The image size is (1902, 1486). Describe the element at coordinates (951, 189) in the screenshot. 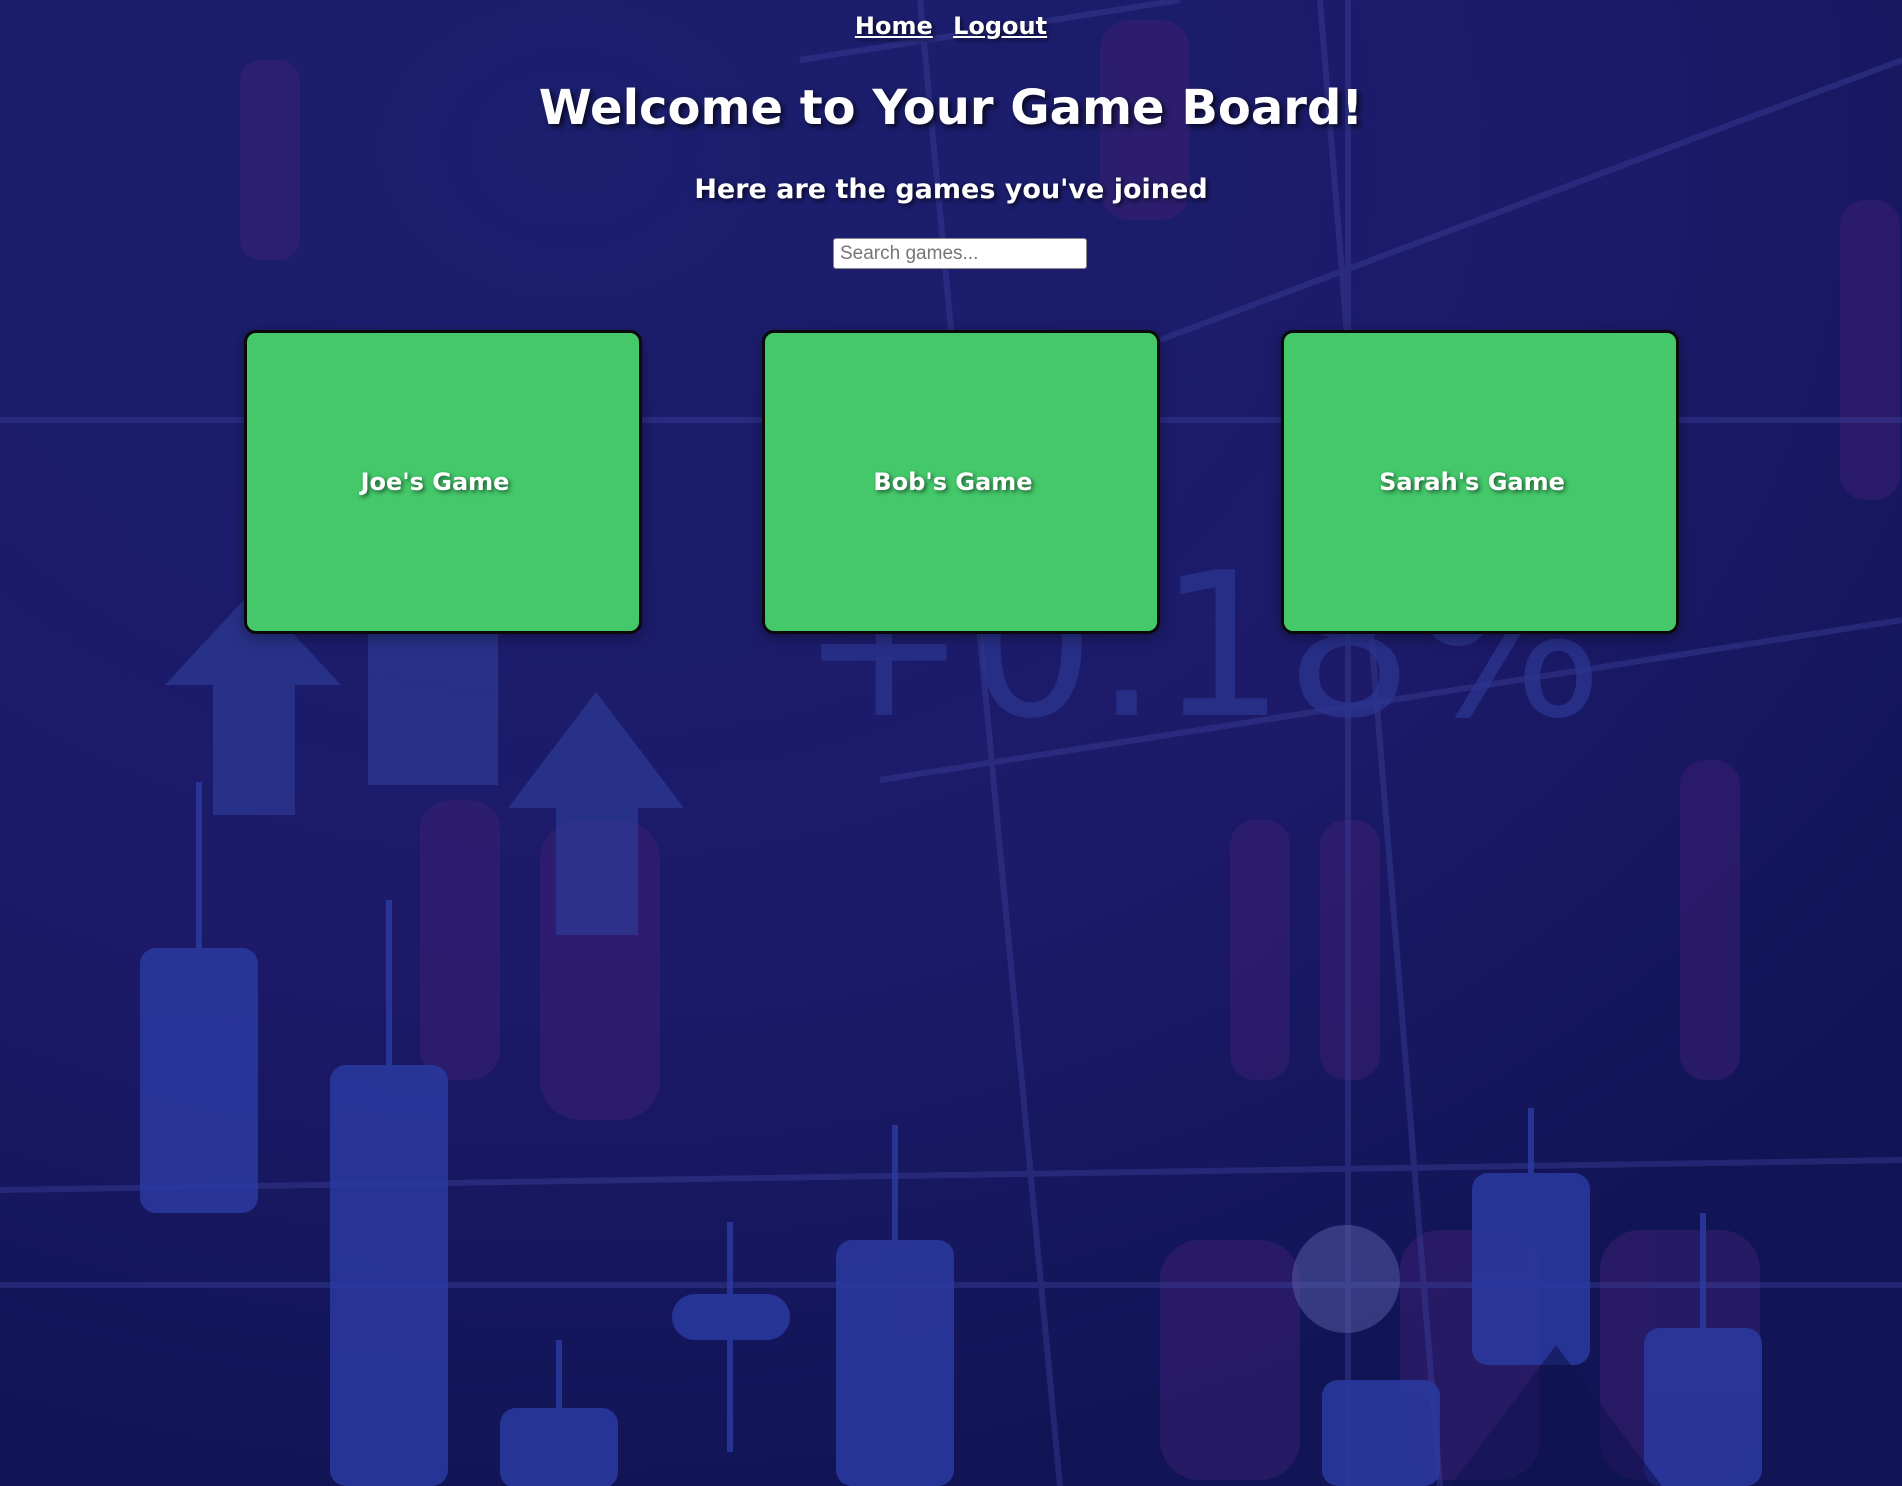

I see `page-subtitle: Here are the games you've joined` at that location.